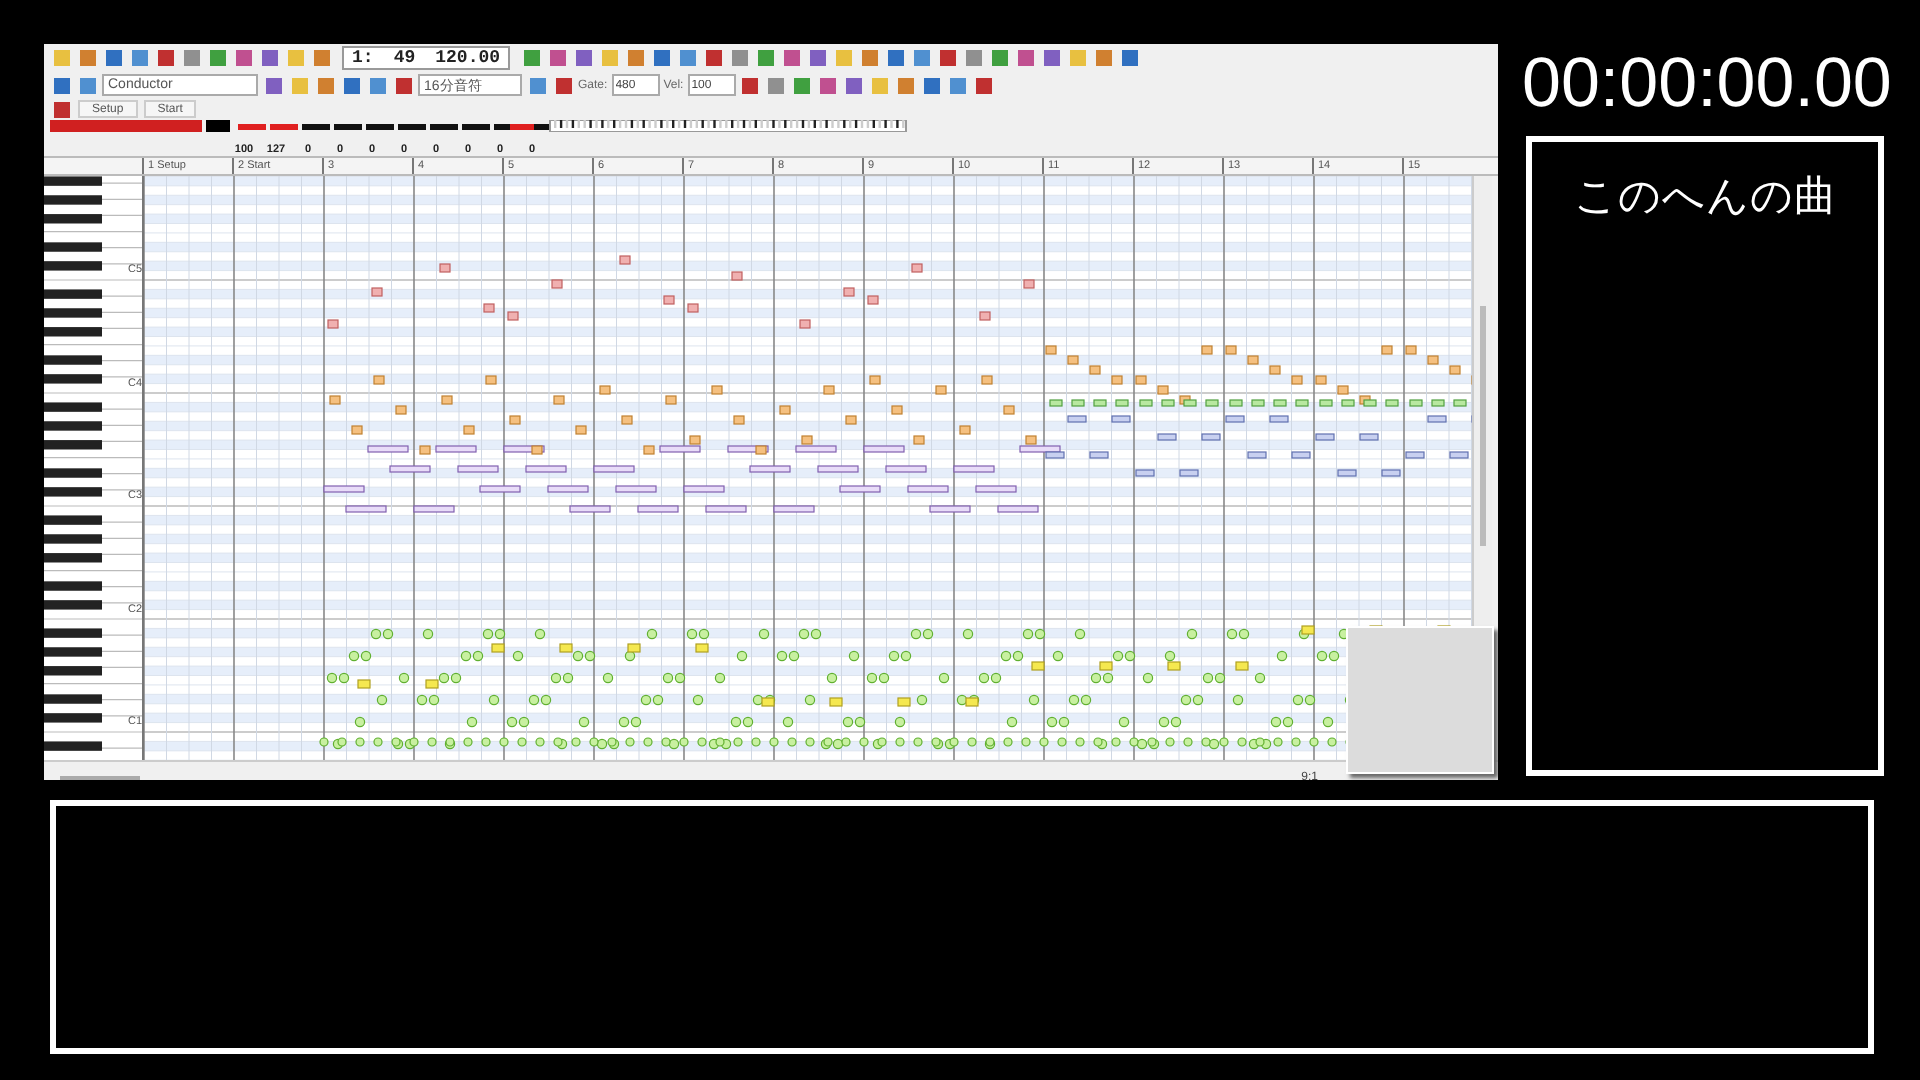 This screenshot has width=1920, height=1080. I want to click on tempo-text: 120.00, so click(468, 58).